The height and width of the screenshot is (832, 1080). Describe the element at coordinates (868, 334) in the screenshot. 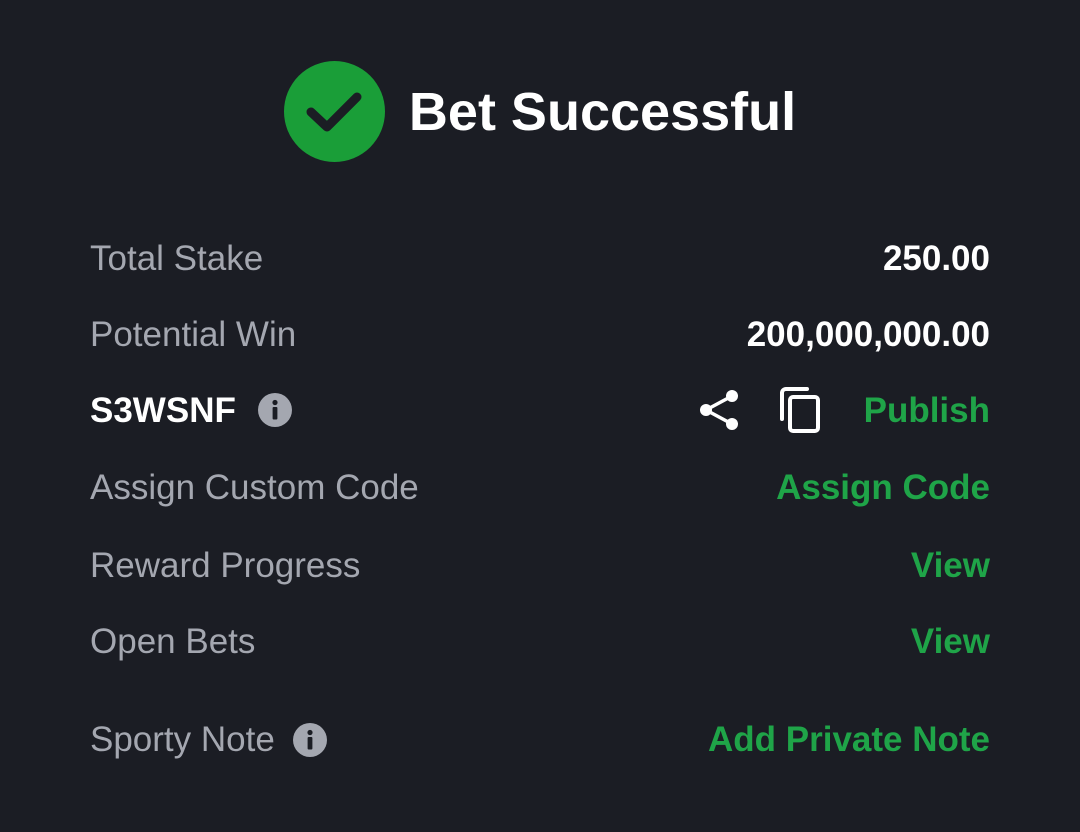

I see `potential-win-value: 200,000,000.00` at that location.